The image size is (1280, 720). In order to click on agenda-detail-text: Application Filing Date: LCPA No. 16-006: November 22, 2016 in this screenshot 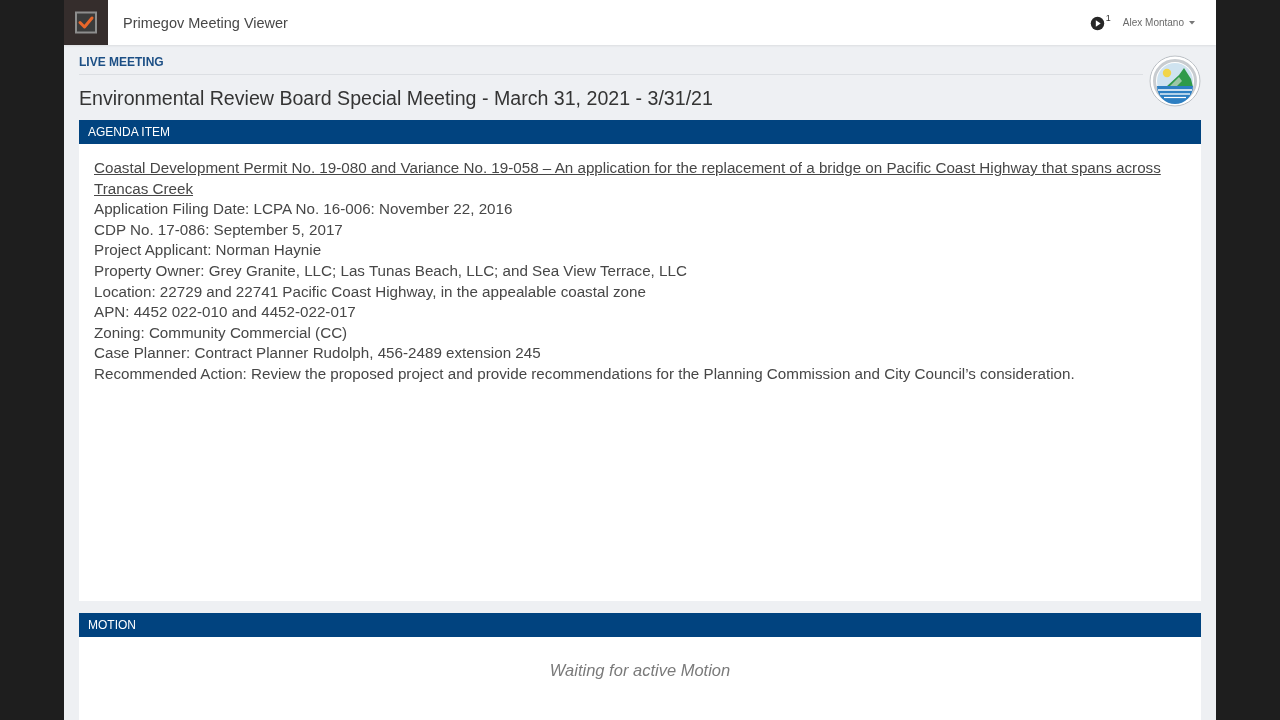, I will do `click(304, 209)`.